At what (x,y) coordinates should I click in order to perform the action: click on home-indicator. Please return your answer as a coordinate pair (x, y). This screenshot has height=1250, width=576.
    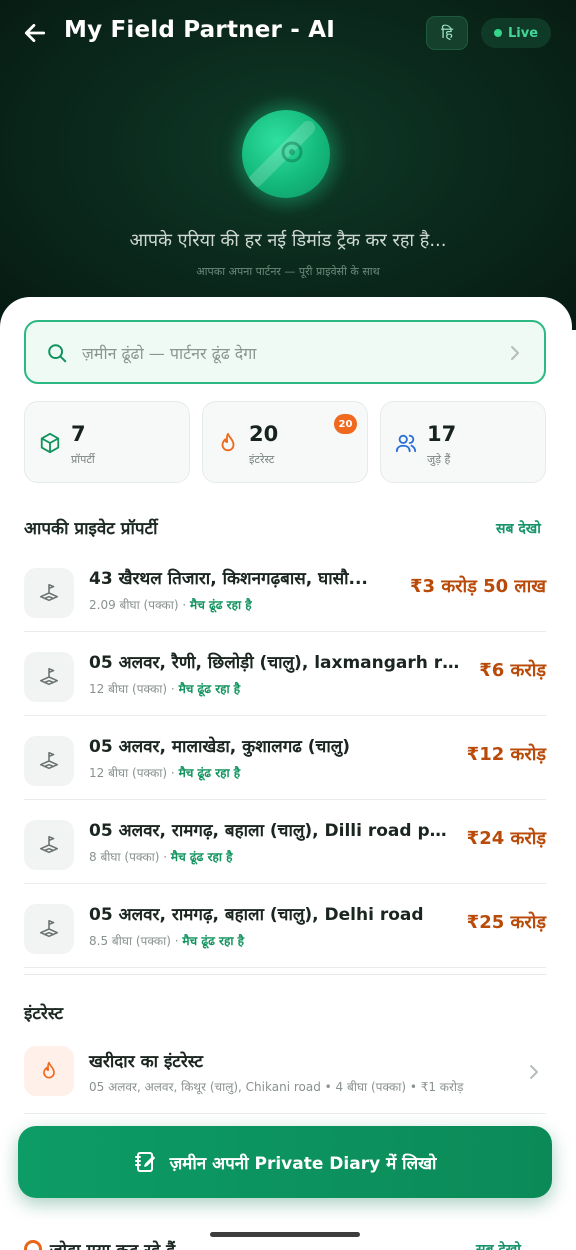
    Looking at the image, I should click on (285, 1234).